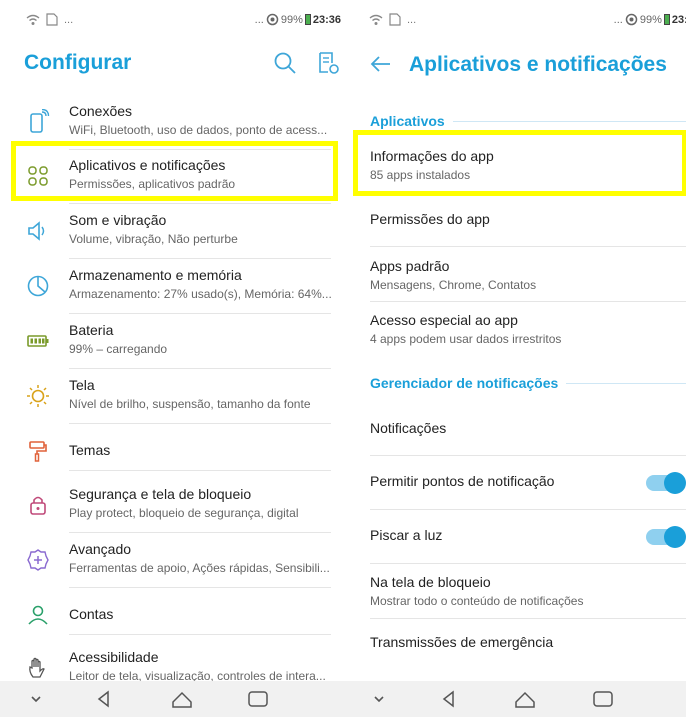  Describe the element at coordinates (114, 657) in the screenshot. I see `item-title: Acessibilidade` at that location.